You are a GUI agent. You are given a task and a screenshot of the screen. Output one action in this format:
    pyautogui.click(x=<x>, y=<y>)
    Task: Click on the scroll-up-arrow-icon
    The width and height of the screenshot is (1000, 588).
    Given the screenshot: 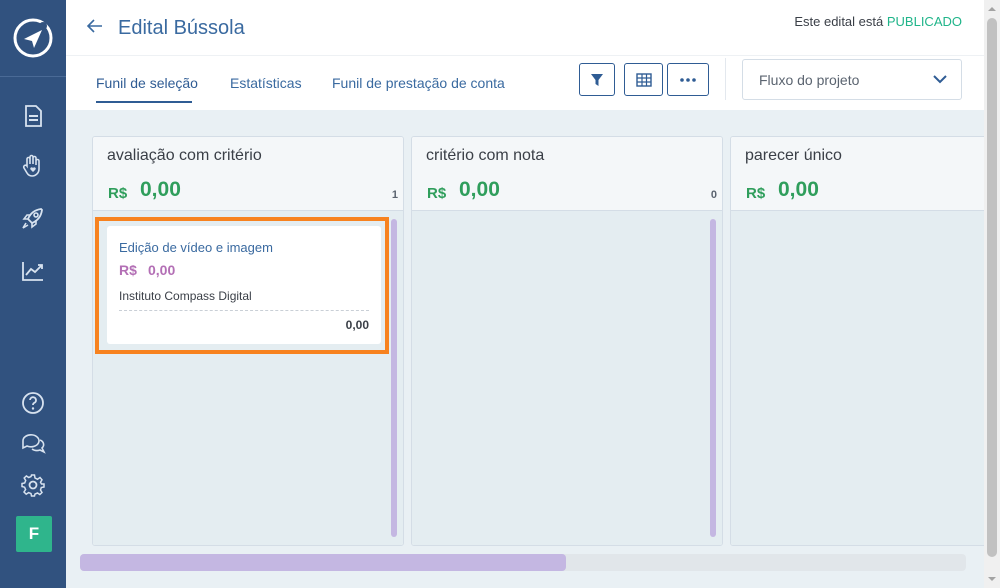 What is the action you would take?
    pyautogui.click(x=992, y=9)
    